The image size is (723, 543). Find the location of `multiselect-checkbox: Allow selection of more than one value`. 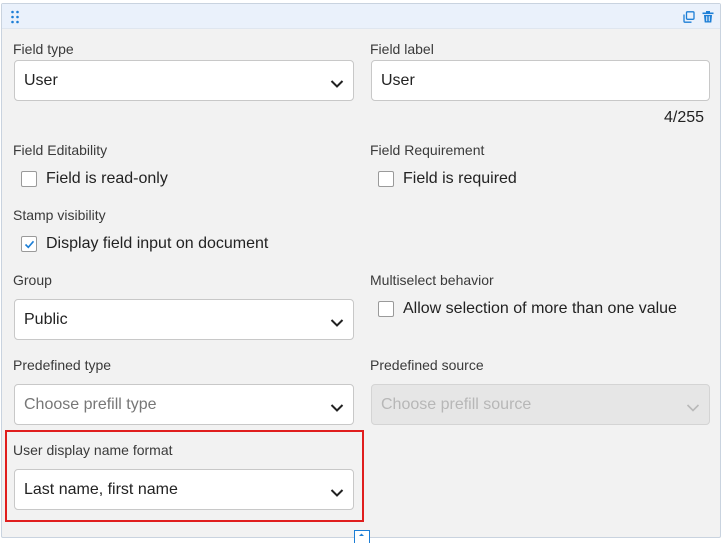

multiselect-checkbox: Allow selection of more than one value is located at coordinates (538, 310).